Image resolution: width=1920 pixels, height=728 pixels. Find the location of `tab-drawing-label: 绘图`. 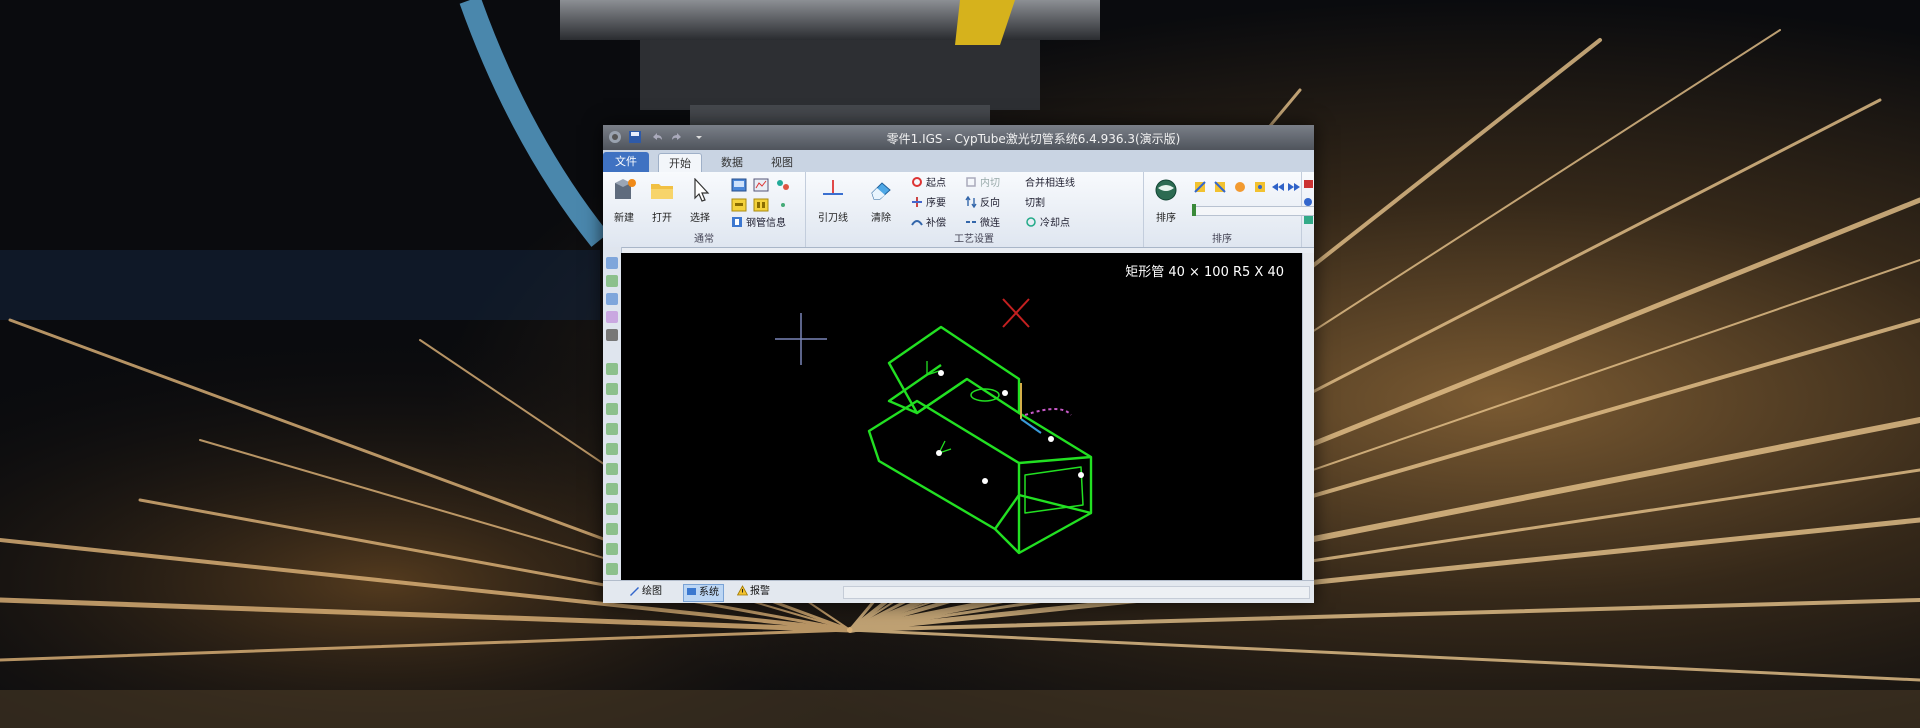

tab-drawing-label: 绘图 is located at coordinates (652, 591).